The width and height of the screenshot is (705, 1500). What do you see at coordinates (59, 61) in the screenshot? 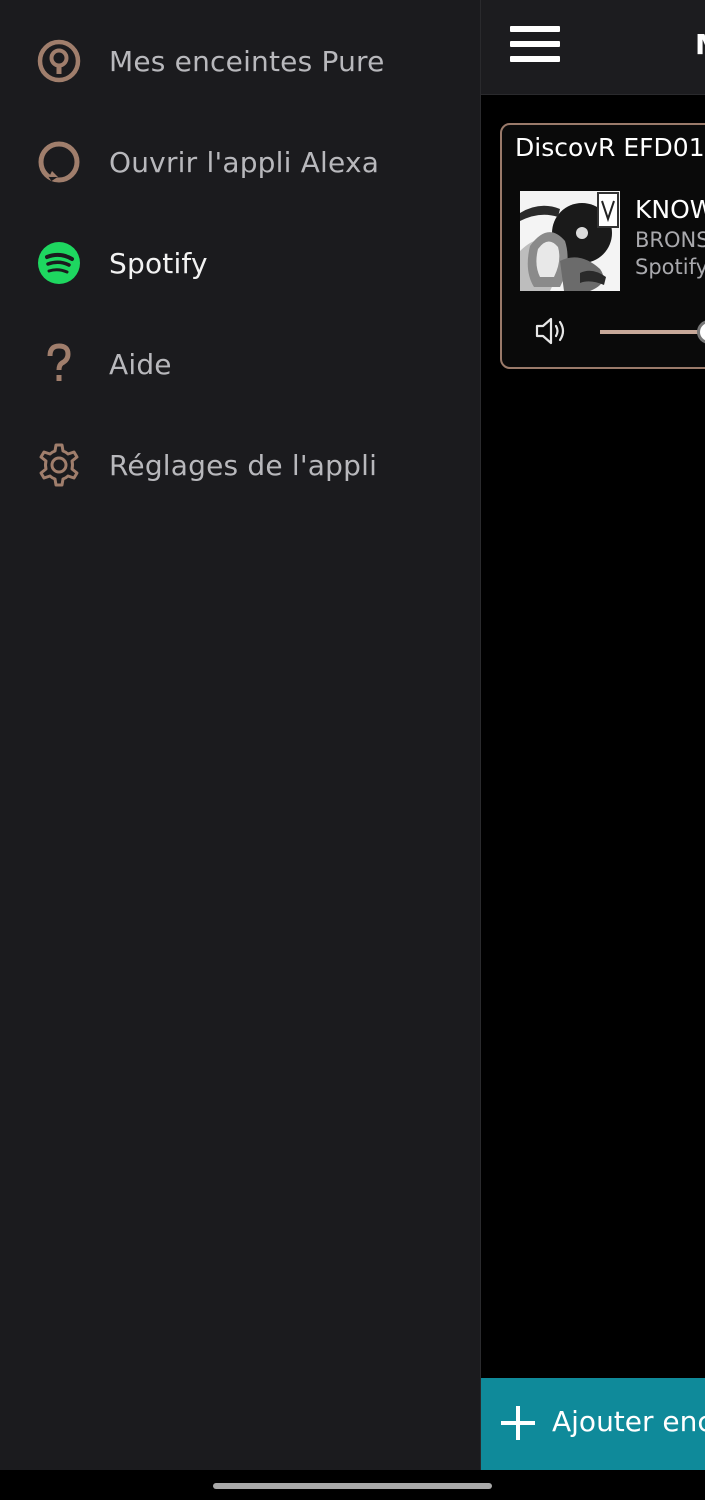
I see `pure-speaker-icon` at bounding box center [59, 61].